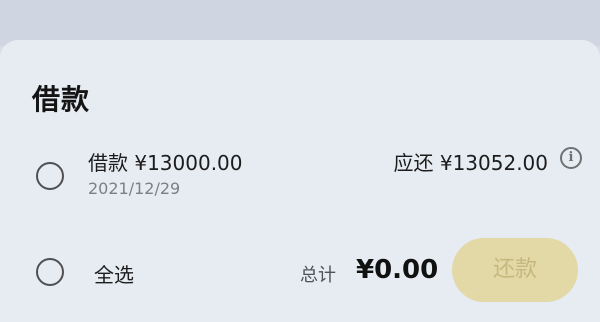 This screenshot has height=322, width=600. Describe the element at coordinates (470, 163) in the screenshot. I see `due-amount-label: 应还 ¥13052.00` at that location.